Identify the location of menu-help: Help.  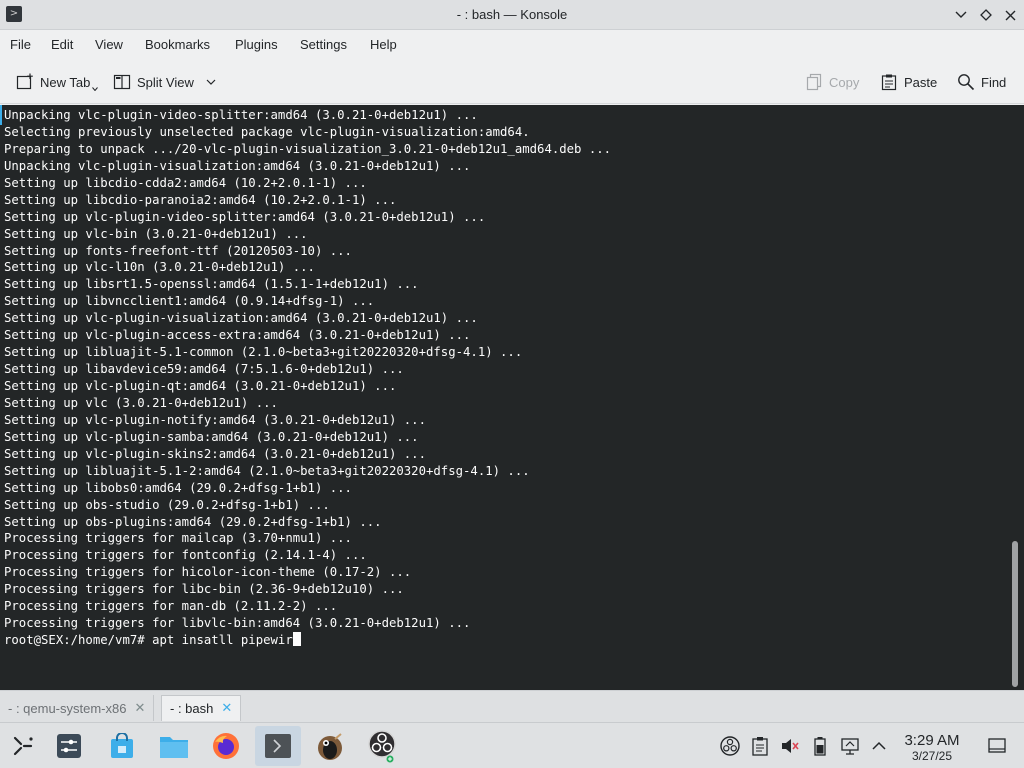
(383, 44).